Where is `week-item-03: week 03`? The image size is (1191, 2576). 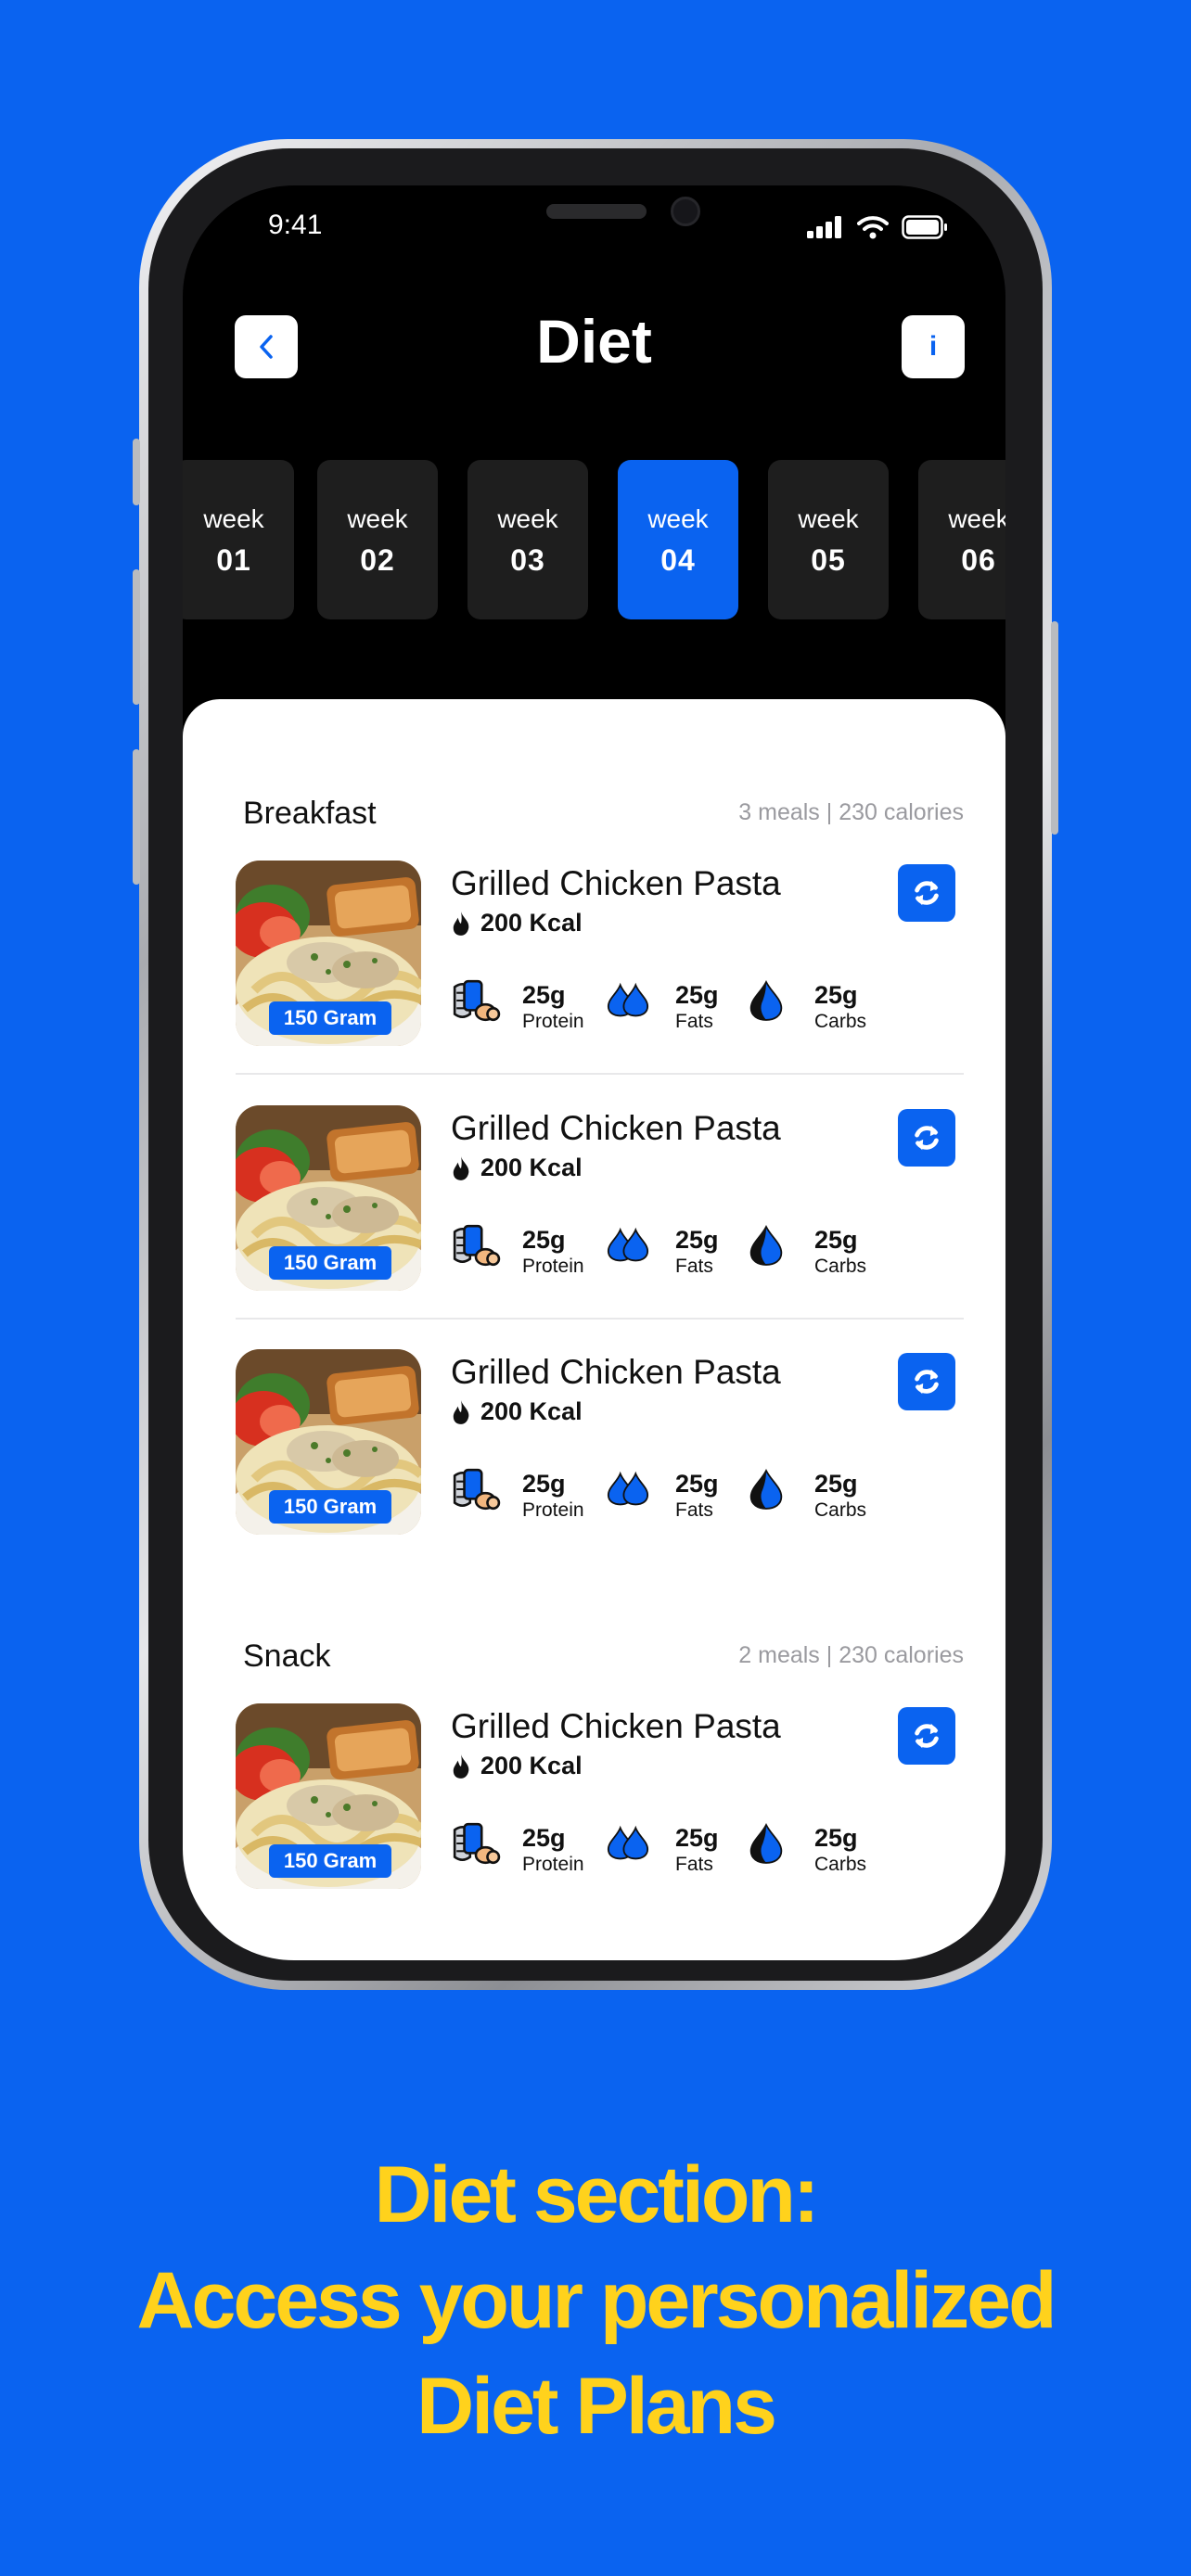 week-item-03: week 03 is located at coordinates (527, 539).